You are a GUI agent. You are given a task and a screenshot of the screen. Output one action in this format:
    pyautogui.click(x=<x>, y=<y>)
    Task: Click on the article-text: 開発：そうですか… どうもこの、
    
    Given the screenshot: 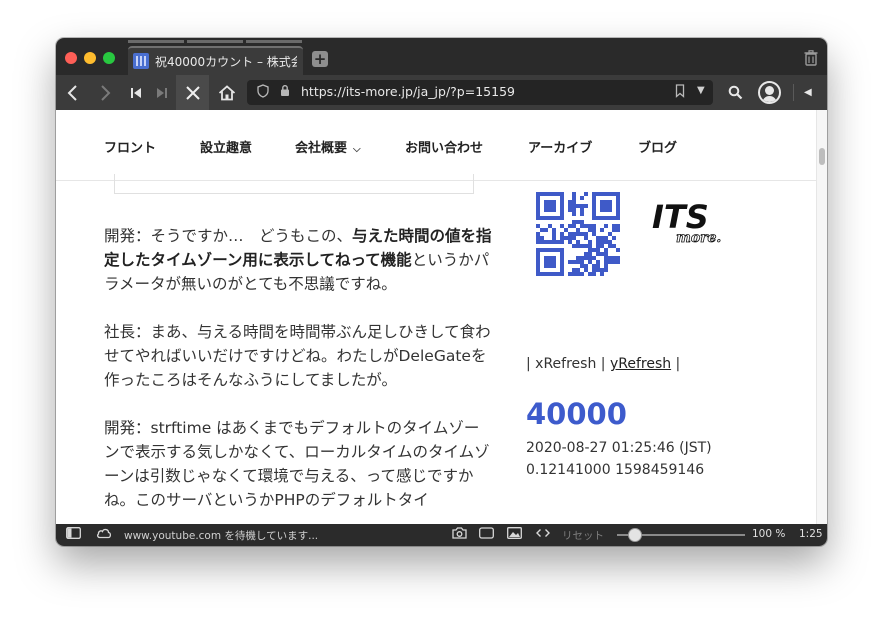 What is the action you would take?
    pyautogui.click(x=228, y=236)
    